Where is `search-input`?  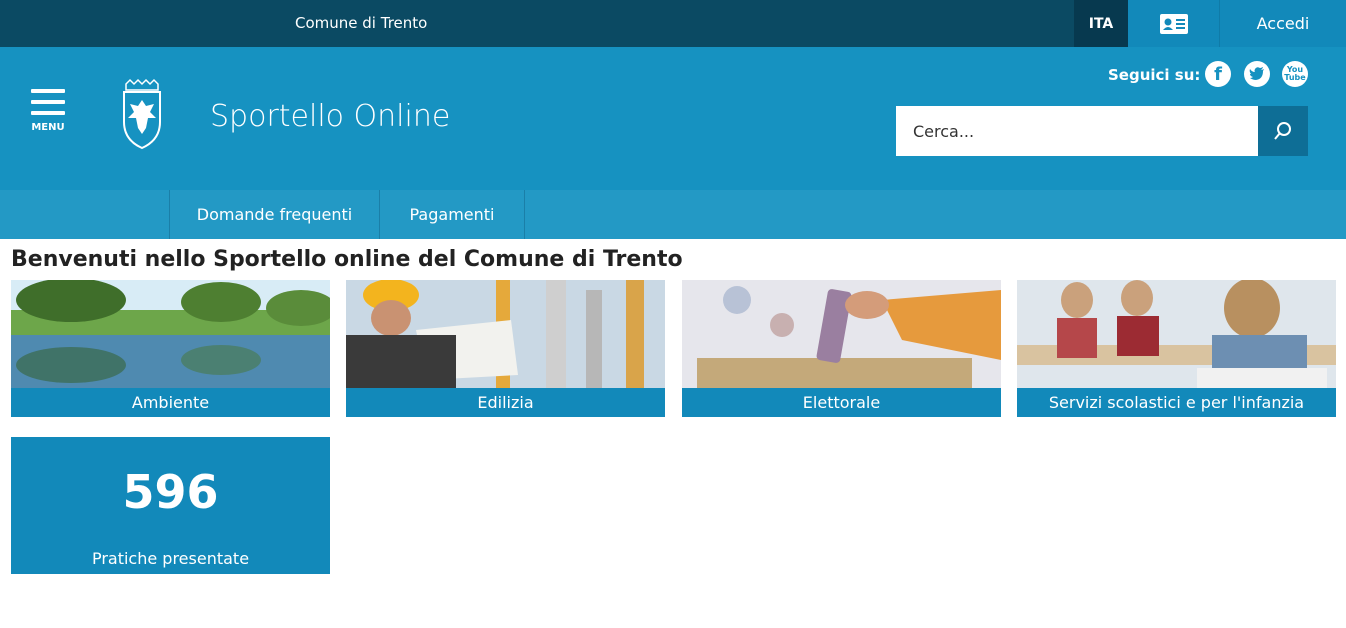
search-input is located at coordinates (1077, 131).